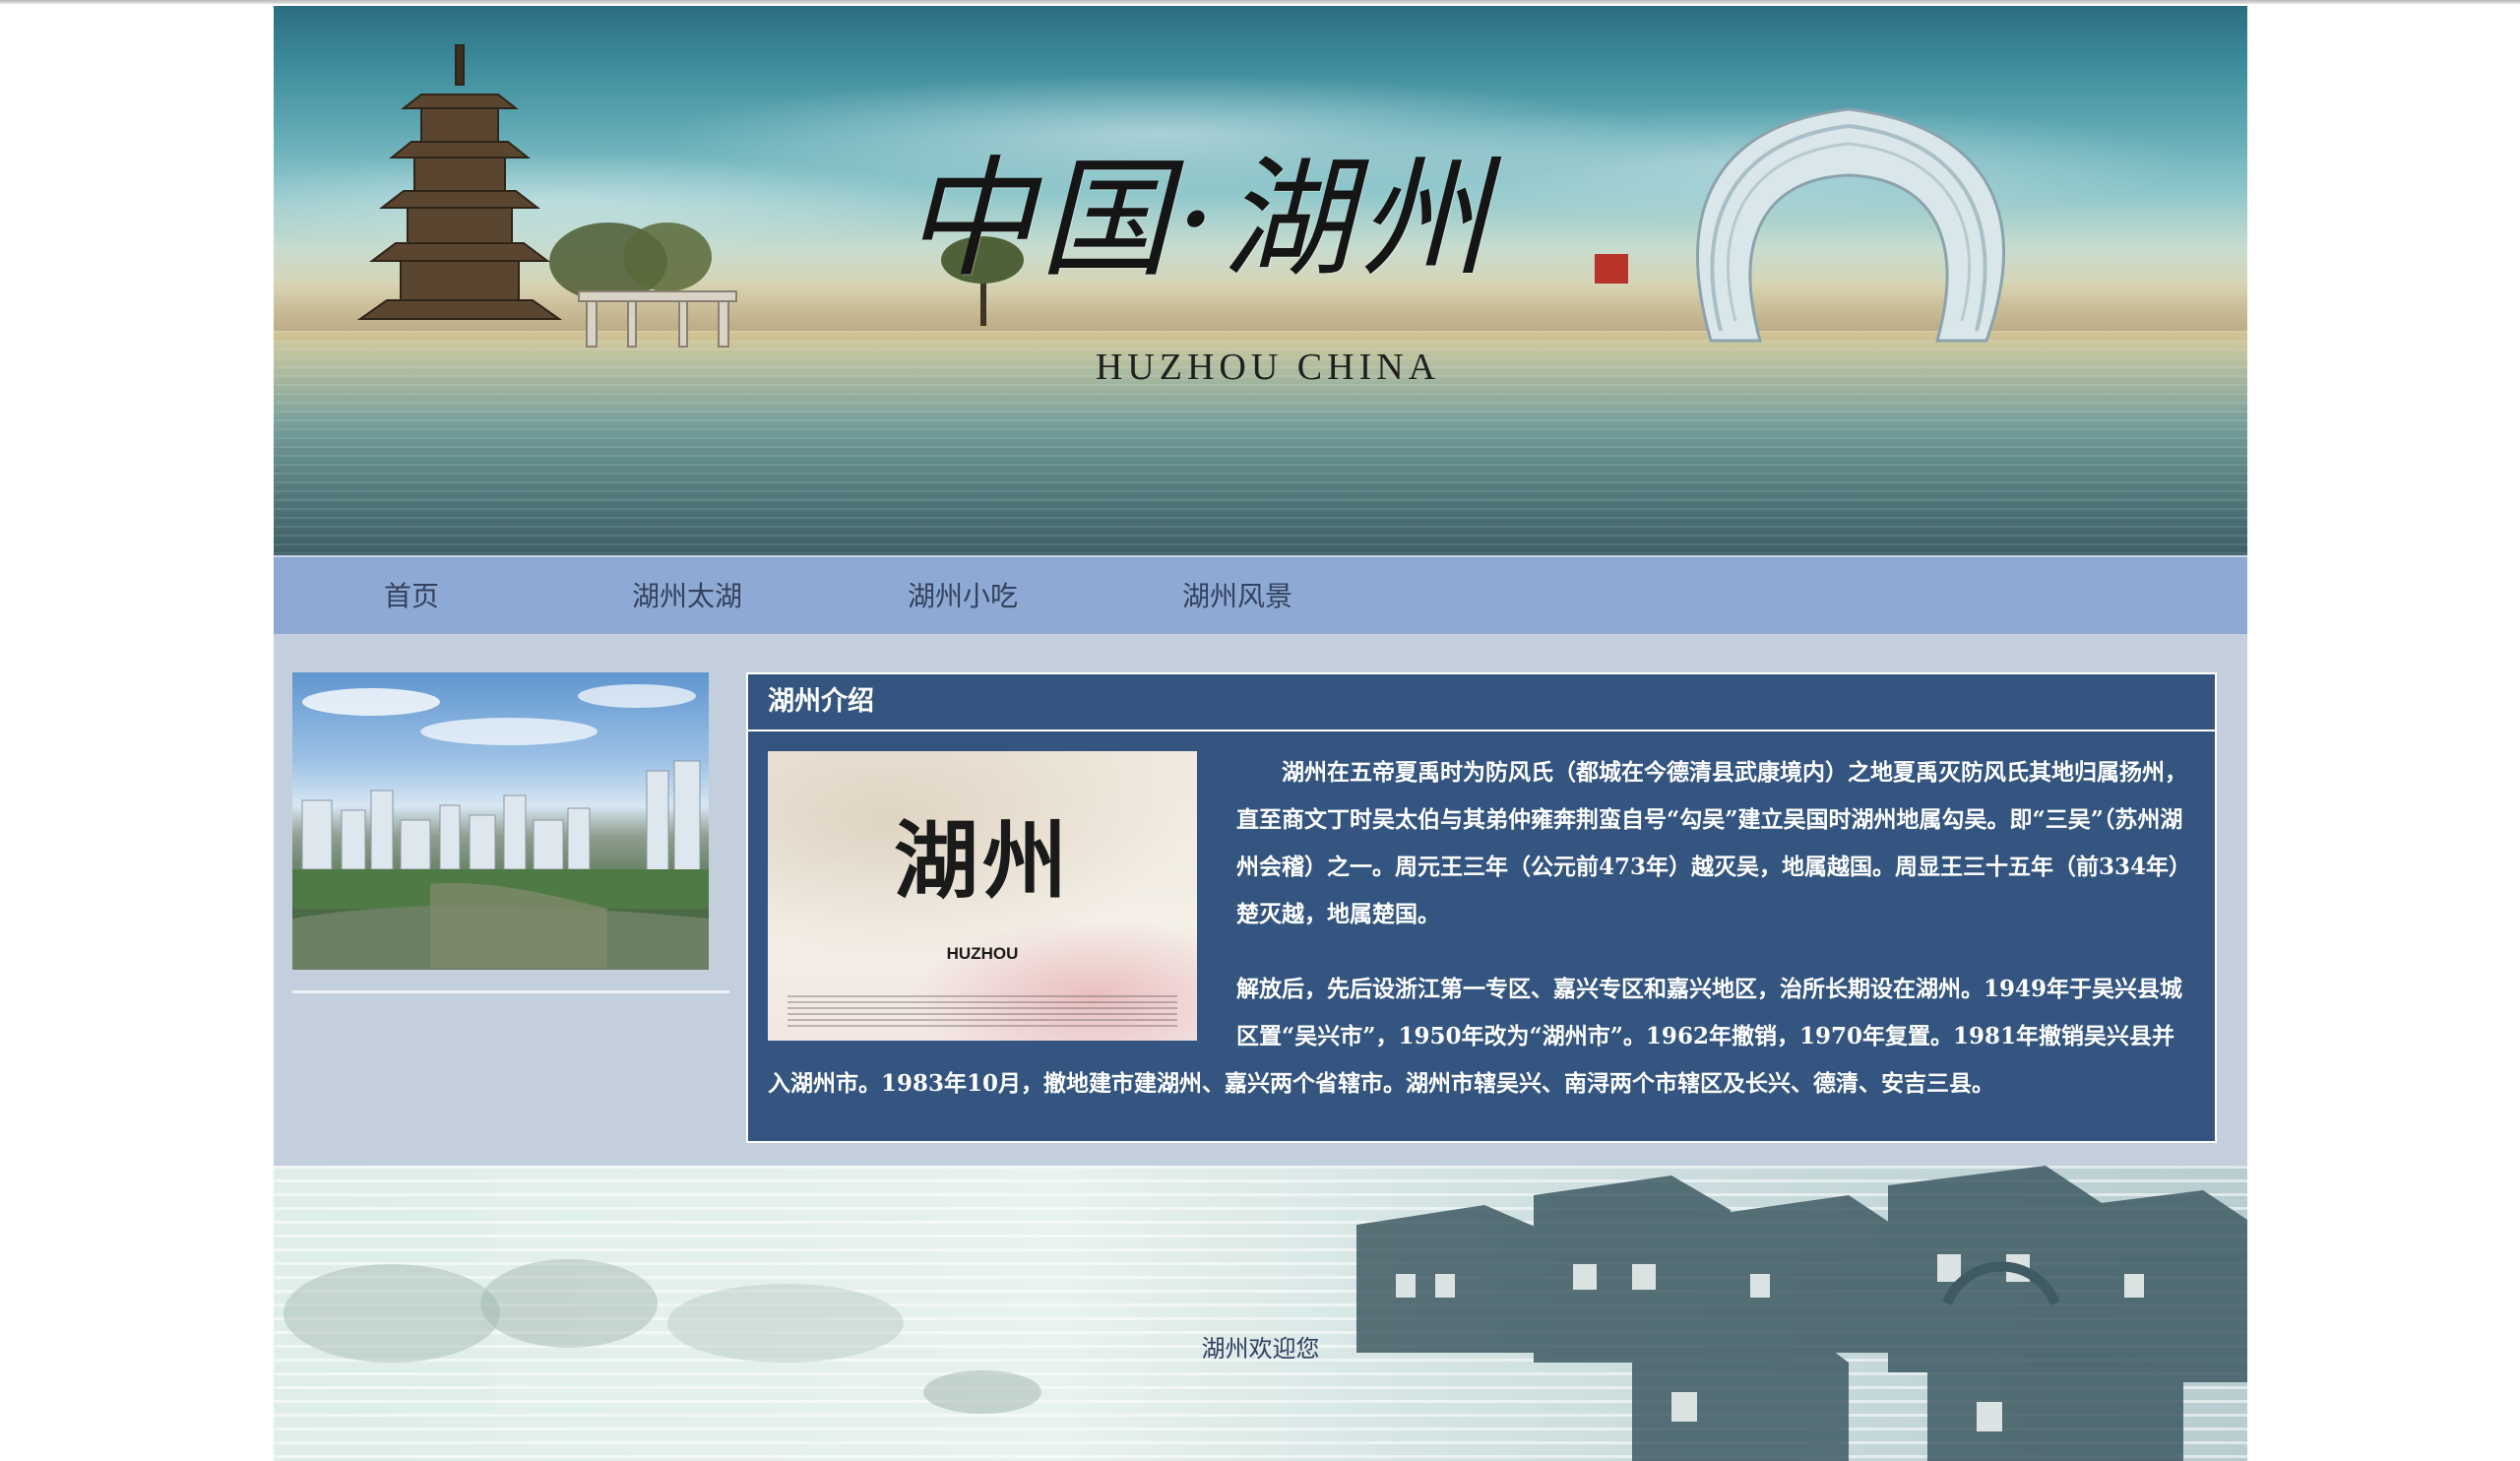  What do you see at coordinates (1268, 367) in the screenshot?
I see `banner-subtitle: HUZHOU CHINA` at bounding box center [1268, 367].